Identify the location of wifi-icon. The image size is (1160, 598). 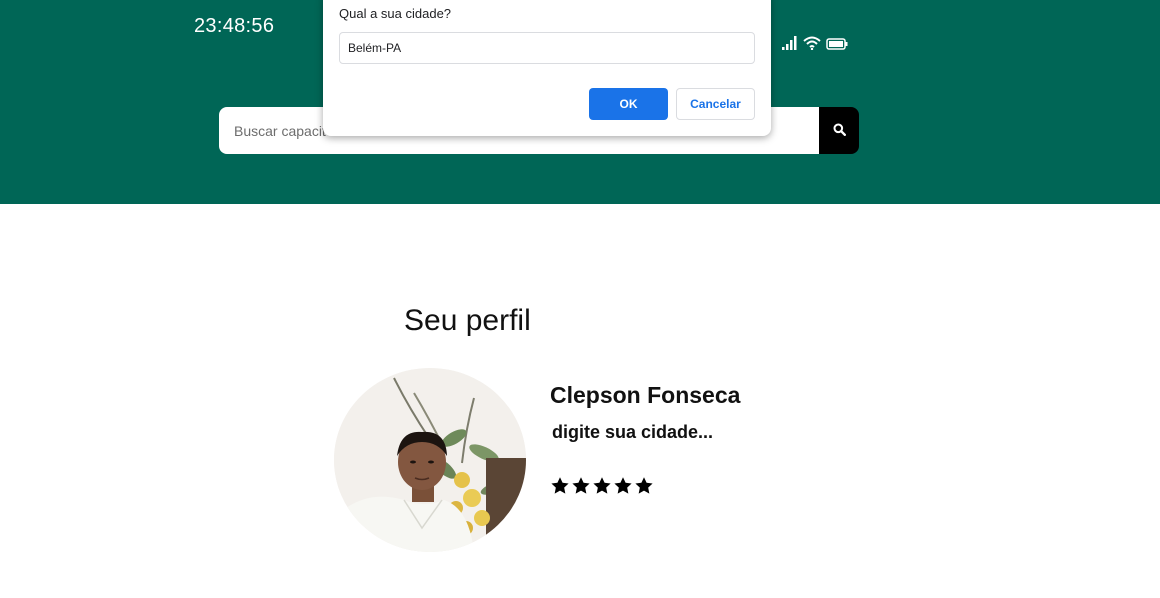
(812, 45).